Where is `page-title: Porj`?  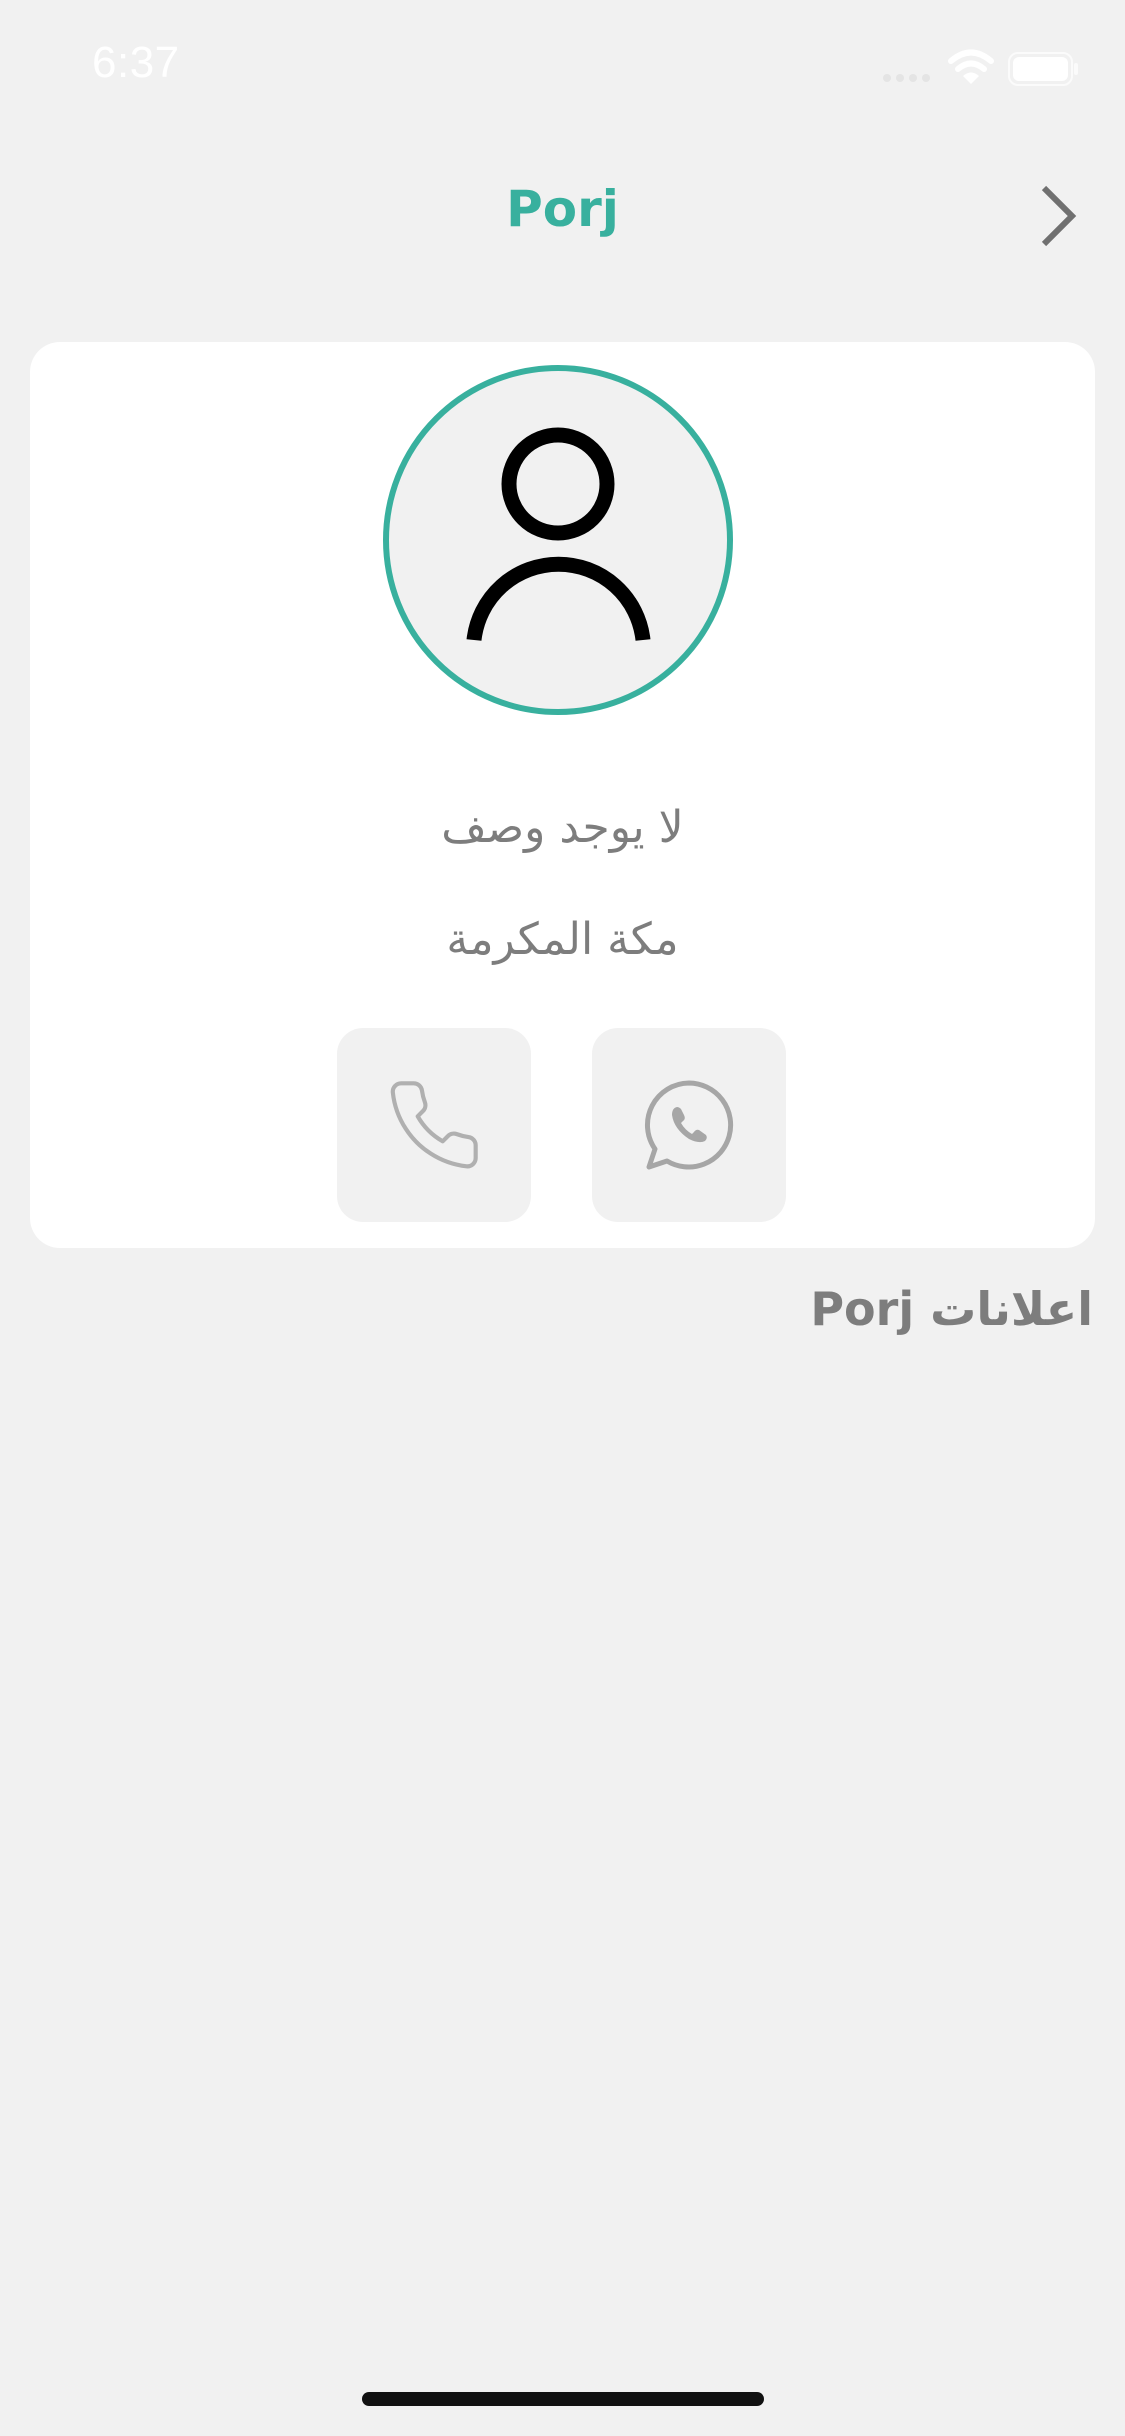 page-title: Porj is located at coordinates (562, 209).